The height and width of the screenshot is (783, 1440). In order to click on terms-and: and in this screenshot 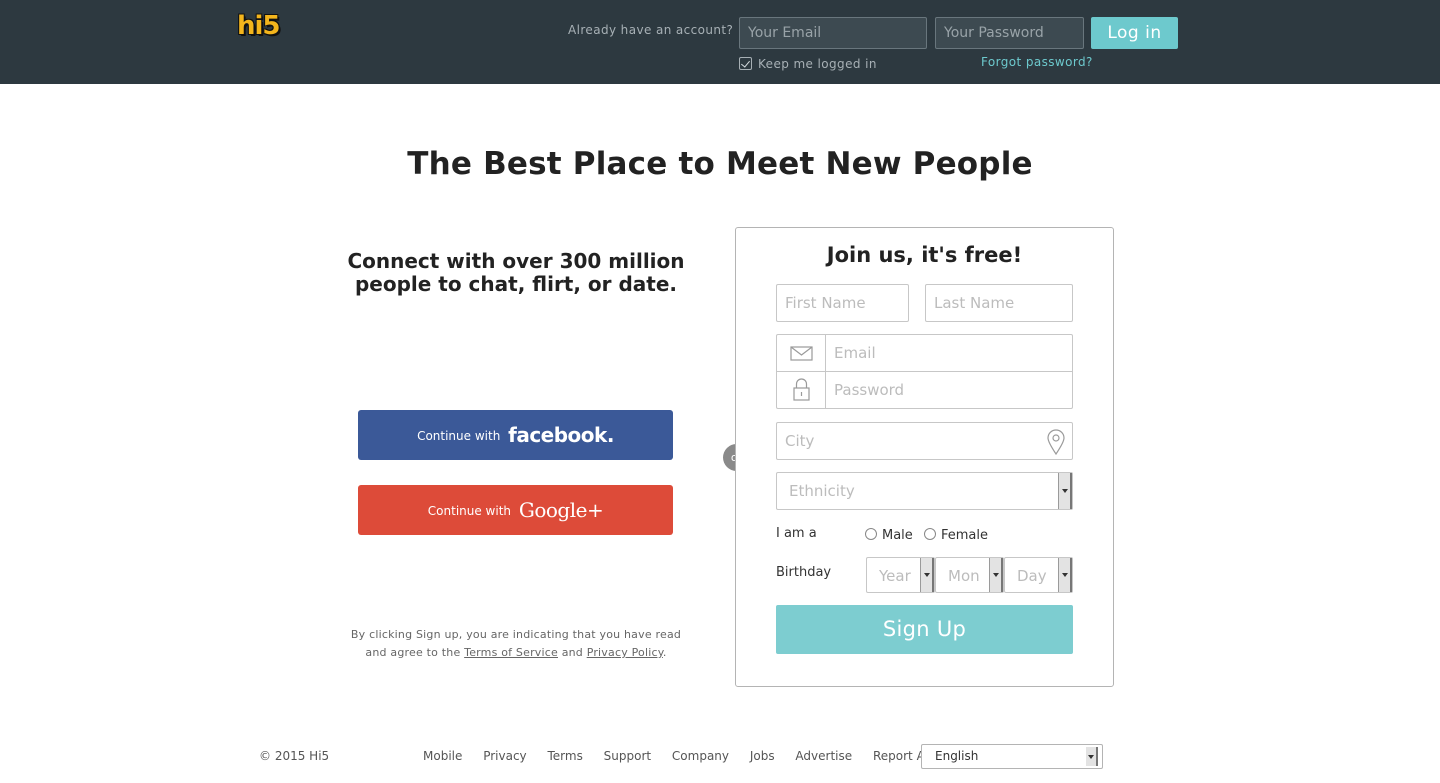, I will do `click(572, 652)`.